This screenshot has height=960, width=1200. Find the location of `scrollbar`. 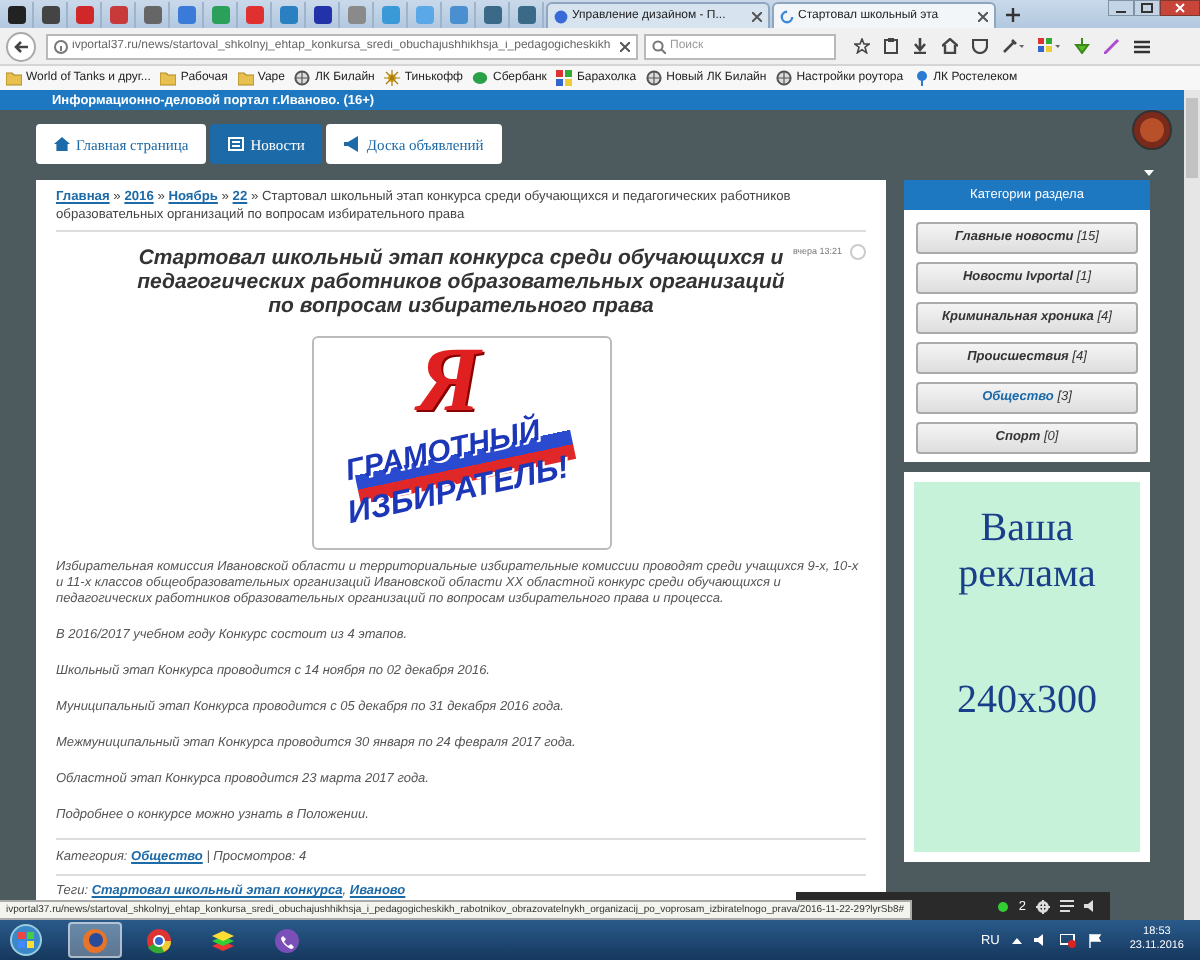

scrollbar is located at coordinates (1192, 505).